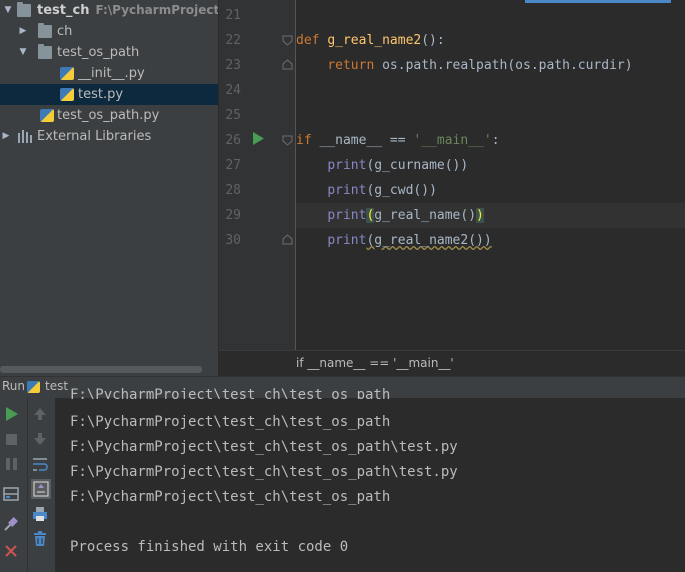 This screenshot has height=572, width=685. What do you see at coordinates (233, 90) in the screenshot?
I see `line-number: 24` at bounding box center [233, 90].